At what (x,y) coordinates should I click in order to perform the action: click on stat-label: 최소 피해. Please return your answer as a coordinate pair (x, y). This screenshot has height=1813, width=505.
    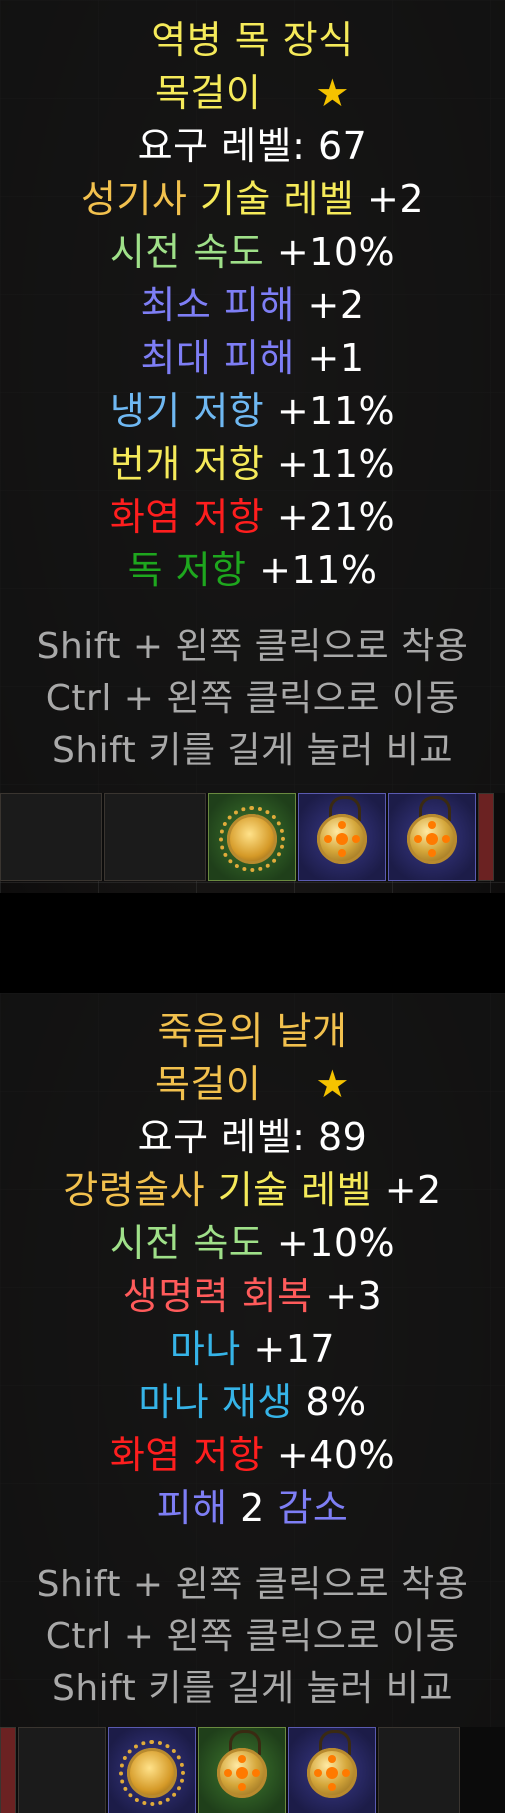
    Looking at the image, I should click on (217, 305).